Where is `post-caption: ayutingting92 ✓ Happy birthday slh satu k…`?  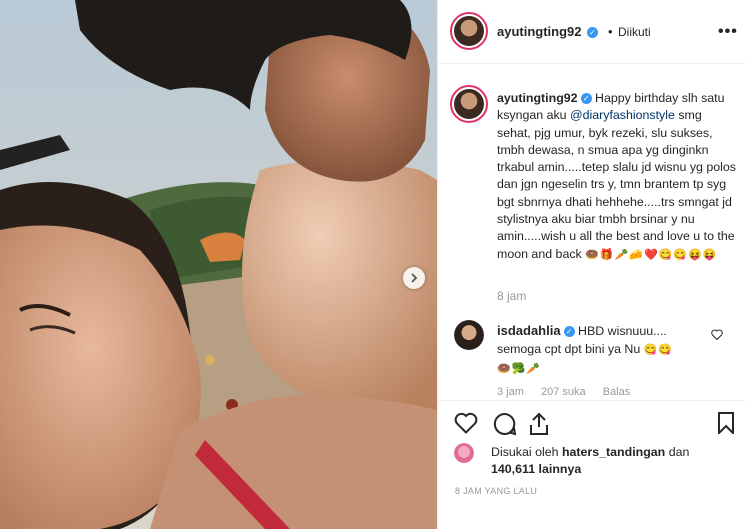 post-caption: ayutingting92 ✓ Happy birthday slh satu k… is located at coordinates (617, 177).